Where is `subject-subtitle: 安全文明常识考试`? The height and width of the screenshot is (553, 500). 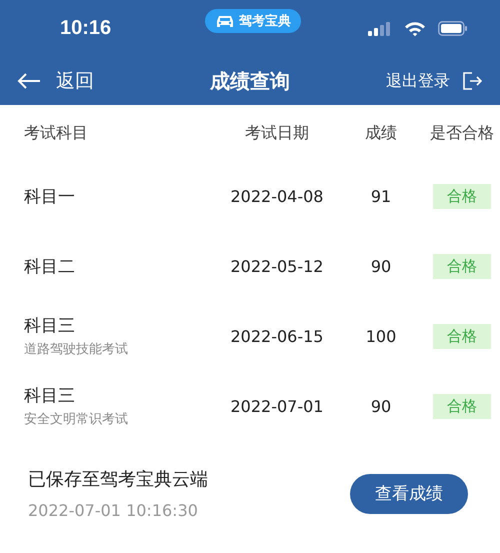
subject-subtitle: 安全文明常识考试 is located at coordinates (76, 419).